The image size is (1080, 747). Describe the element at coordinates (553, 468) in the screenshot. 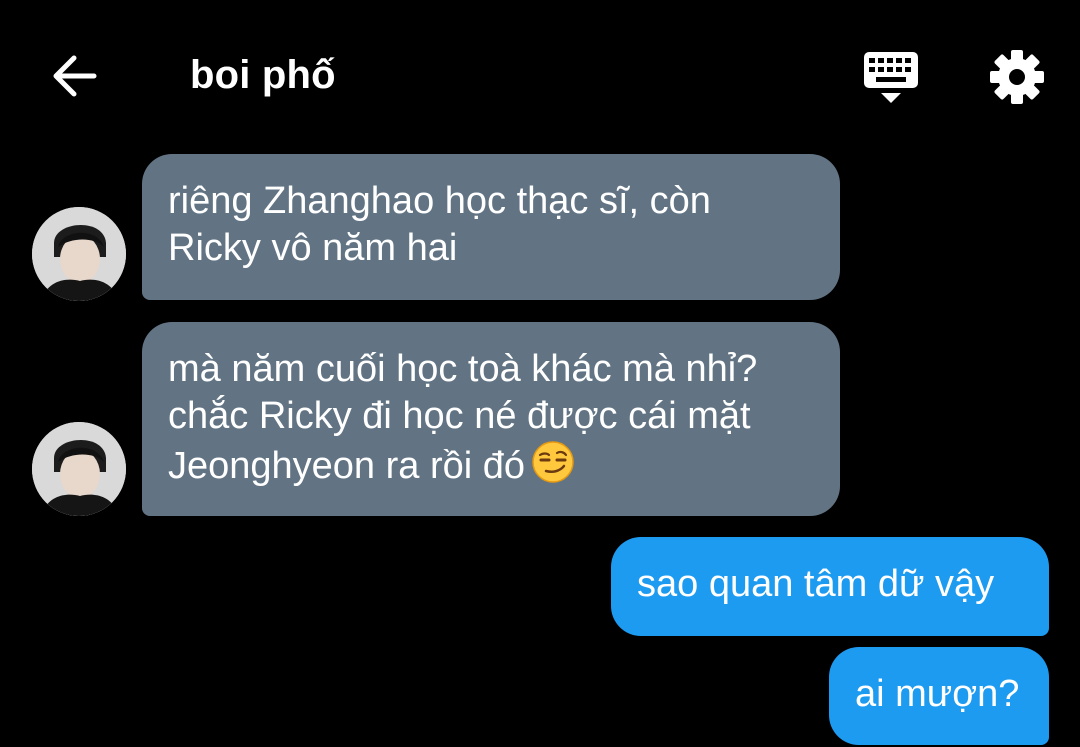

I see `smirking-face-emoji` at that location.